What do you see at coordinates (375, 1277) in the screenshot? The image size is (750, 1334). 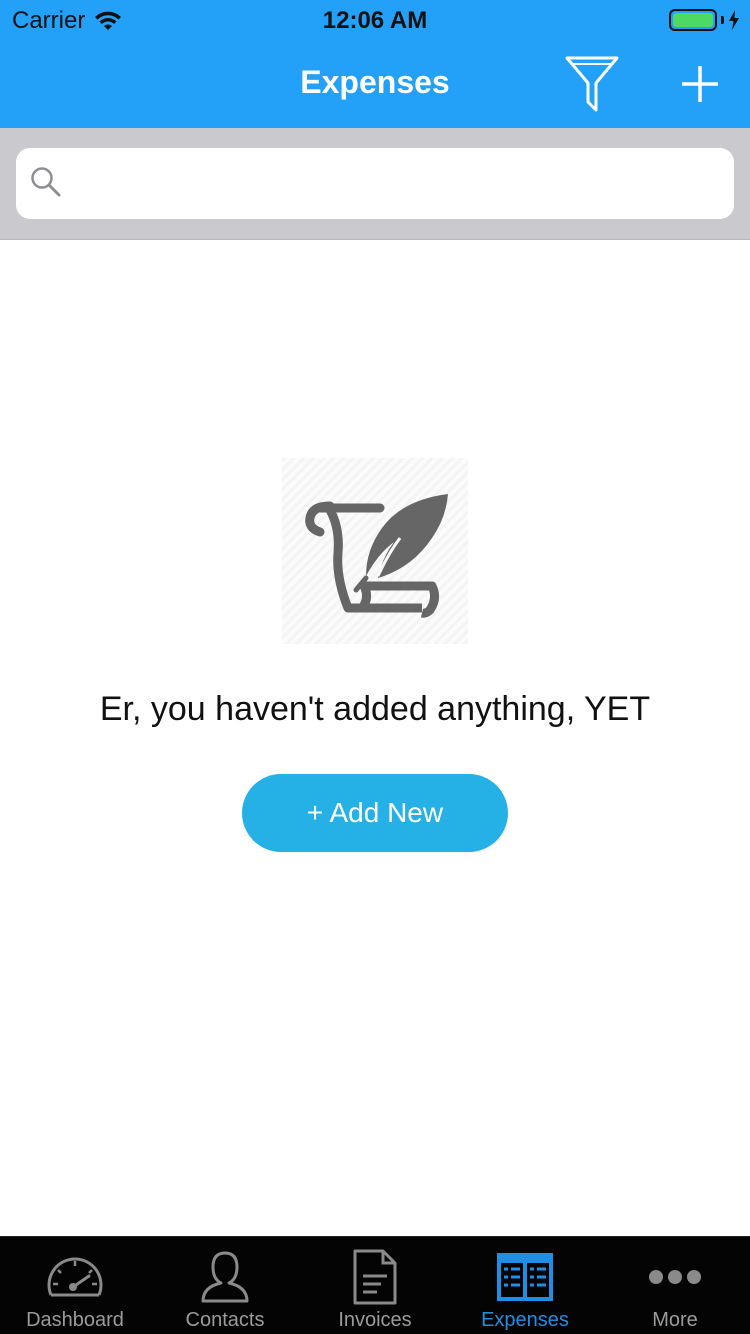 I see `document-icon` at bounding box center [375, 1277].